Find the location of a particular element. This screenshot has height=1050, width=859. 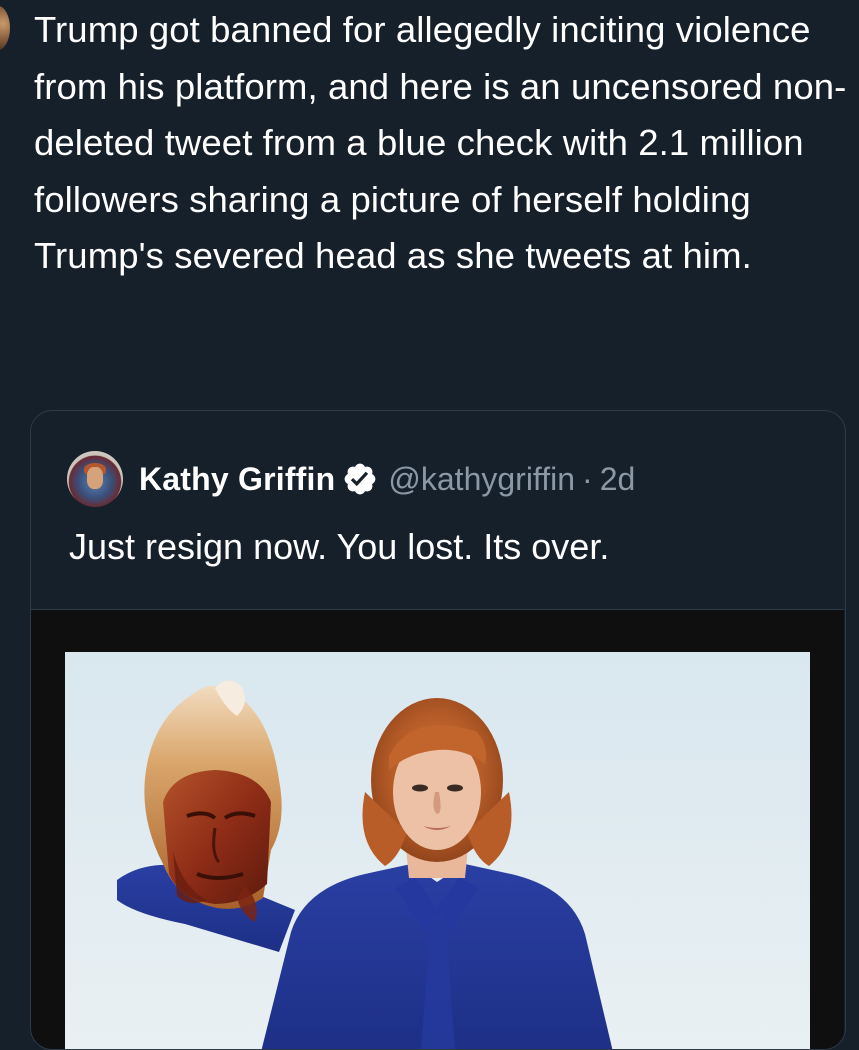

quoted-tweet-header: Kathy Griffin @kathygriffin · 2d is located at coordinates (351, 479).